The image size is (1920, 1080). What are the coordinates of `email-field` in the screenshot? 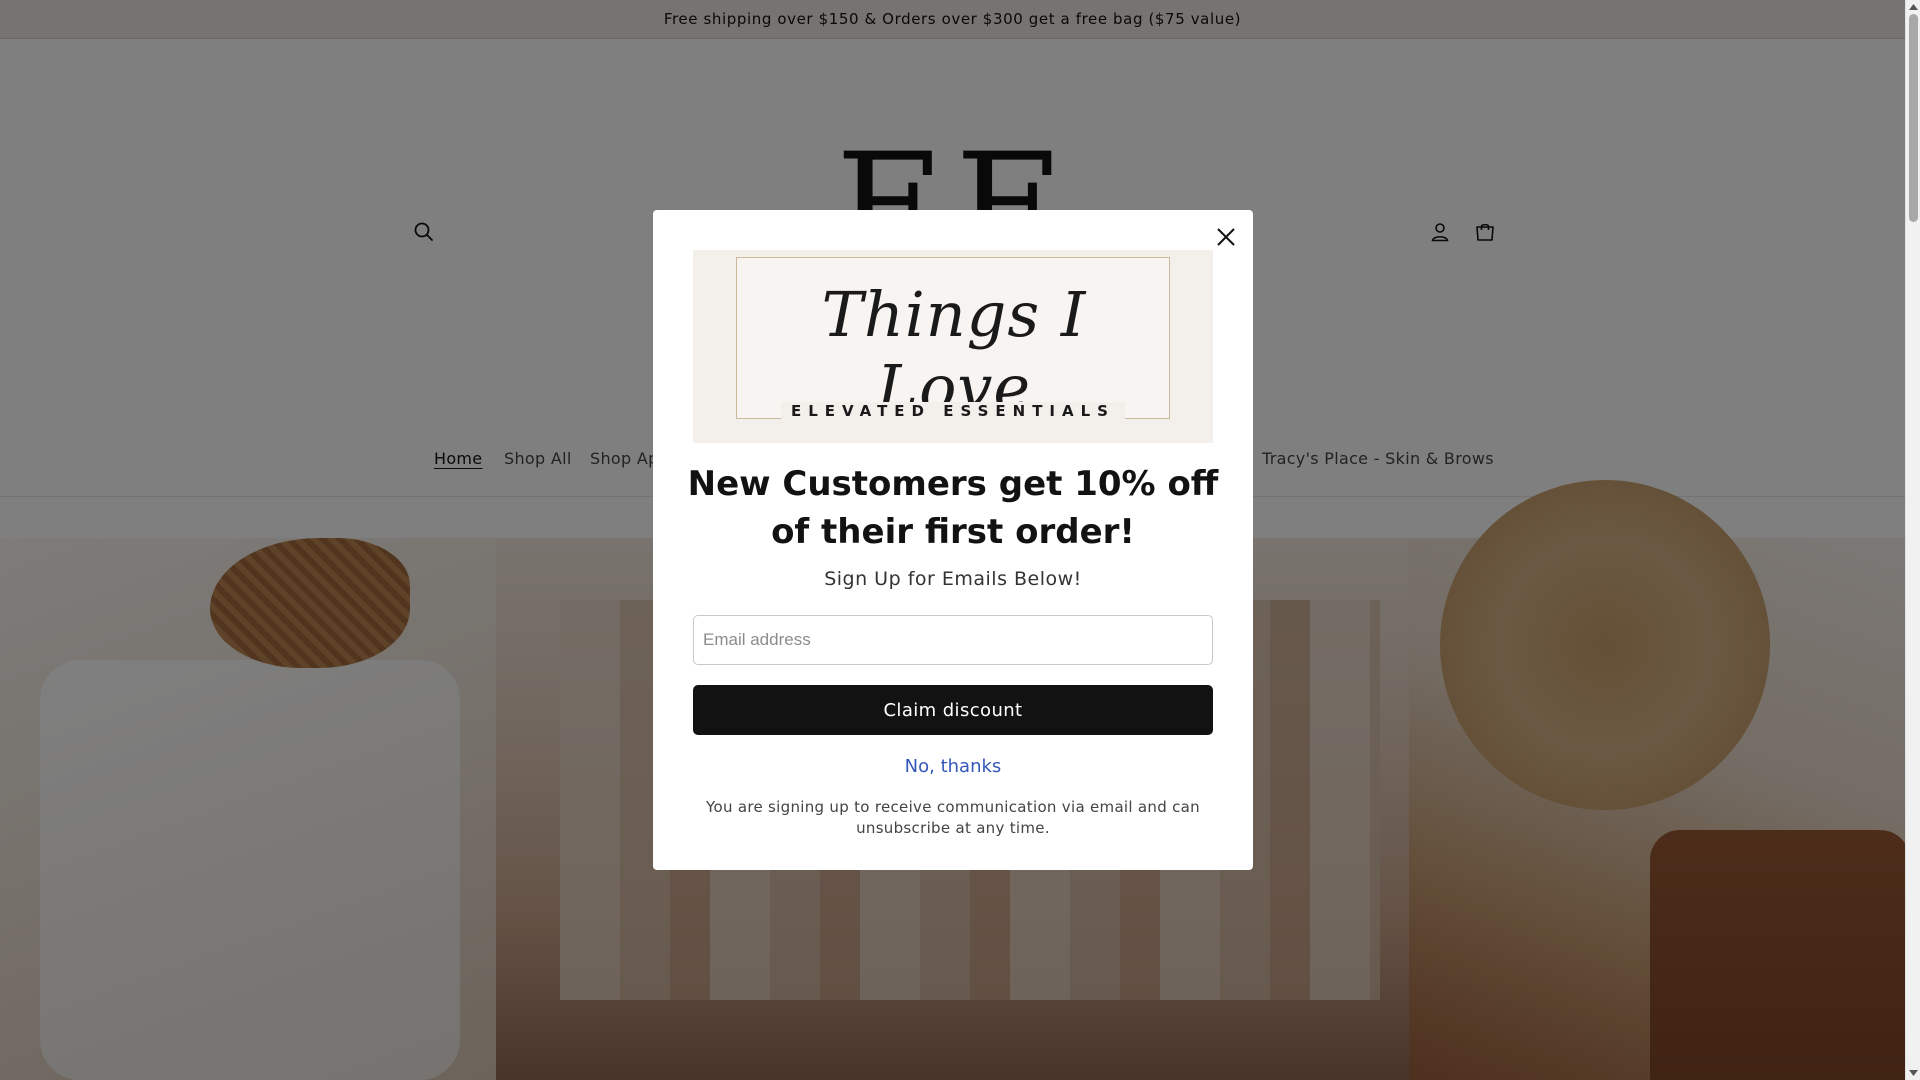 It's located at (953, 640).